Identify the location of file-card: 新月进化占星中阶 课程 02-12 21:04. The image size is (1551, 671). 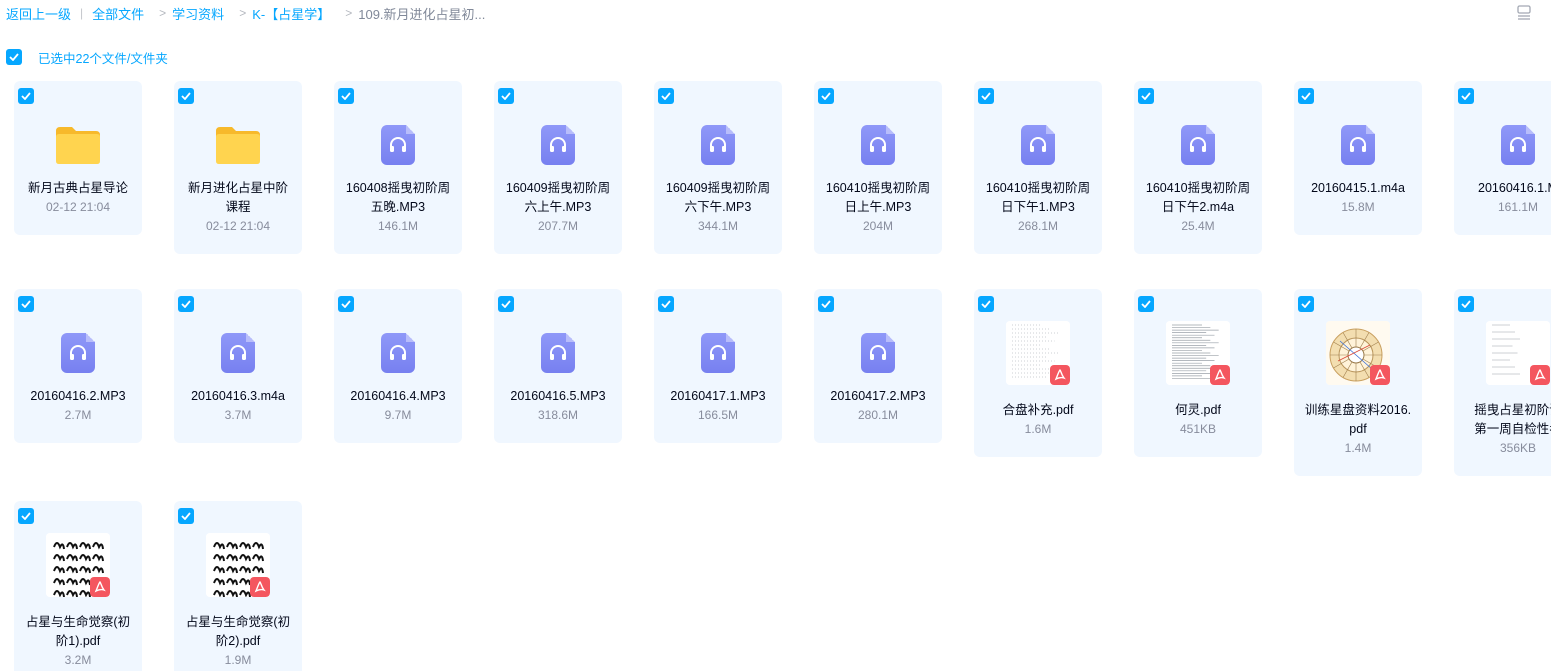
(238, 167).